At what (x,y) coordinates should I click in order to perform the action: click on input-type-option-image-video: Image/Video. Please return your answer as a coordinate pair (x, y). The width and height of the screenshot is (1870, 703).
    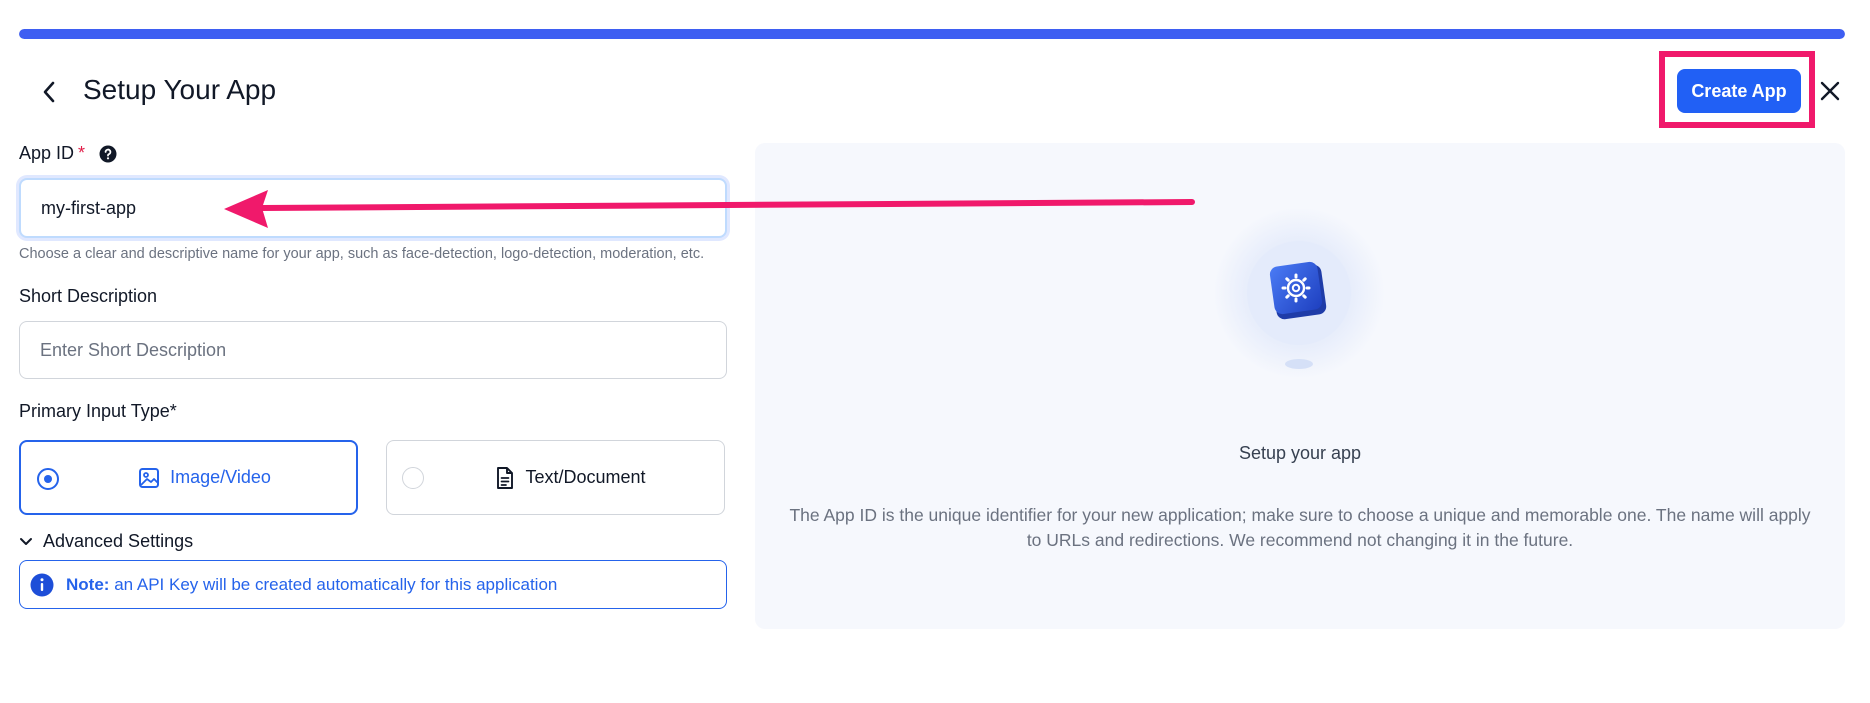
    Looking at the image, I should click on (188, 477).